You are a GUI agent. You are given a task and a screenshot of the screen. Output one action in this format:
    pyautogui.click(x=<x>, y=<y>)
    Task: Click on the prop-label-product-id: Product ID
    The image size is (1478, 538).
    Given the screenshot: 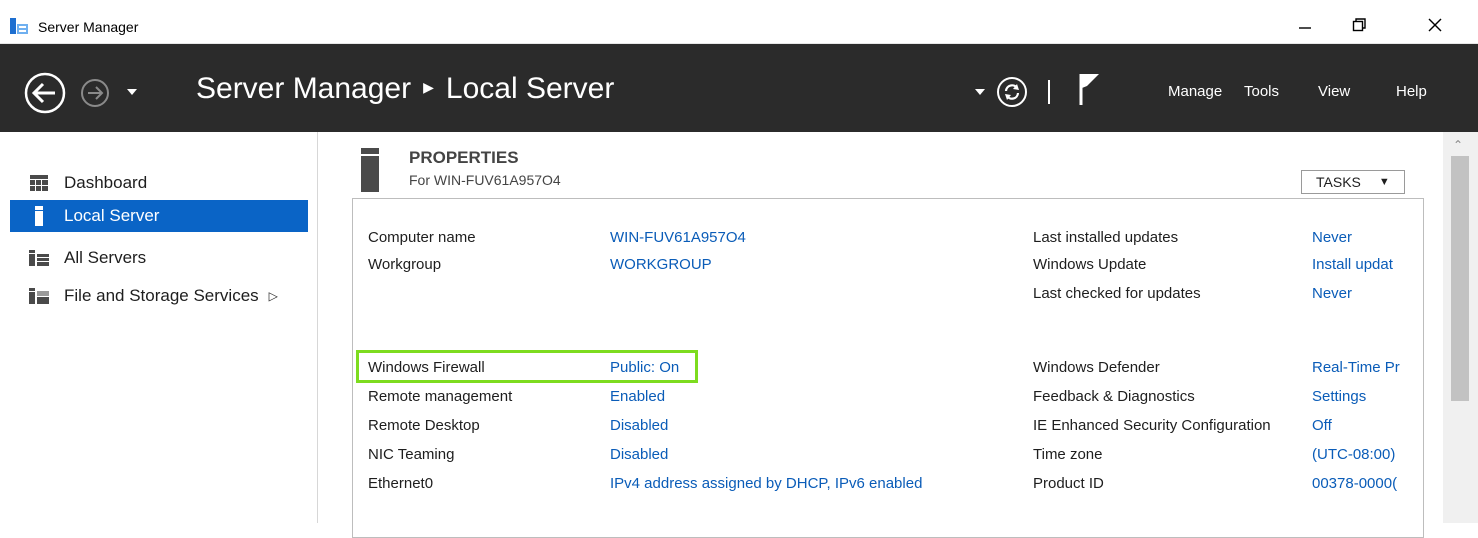 What is the action you would take?
    pyautogui.click(x=1068, y=483)
    